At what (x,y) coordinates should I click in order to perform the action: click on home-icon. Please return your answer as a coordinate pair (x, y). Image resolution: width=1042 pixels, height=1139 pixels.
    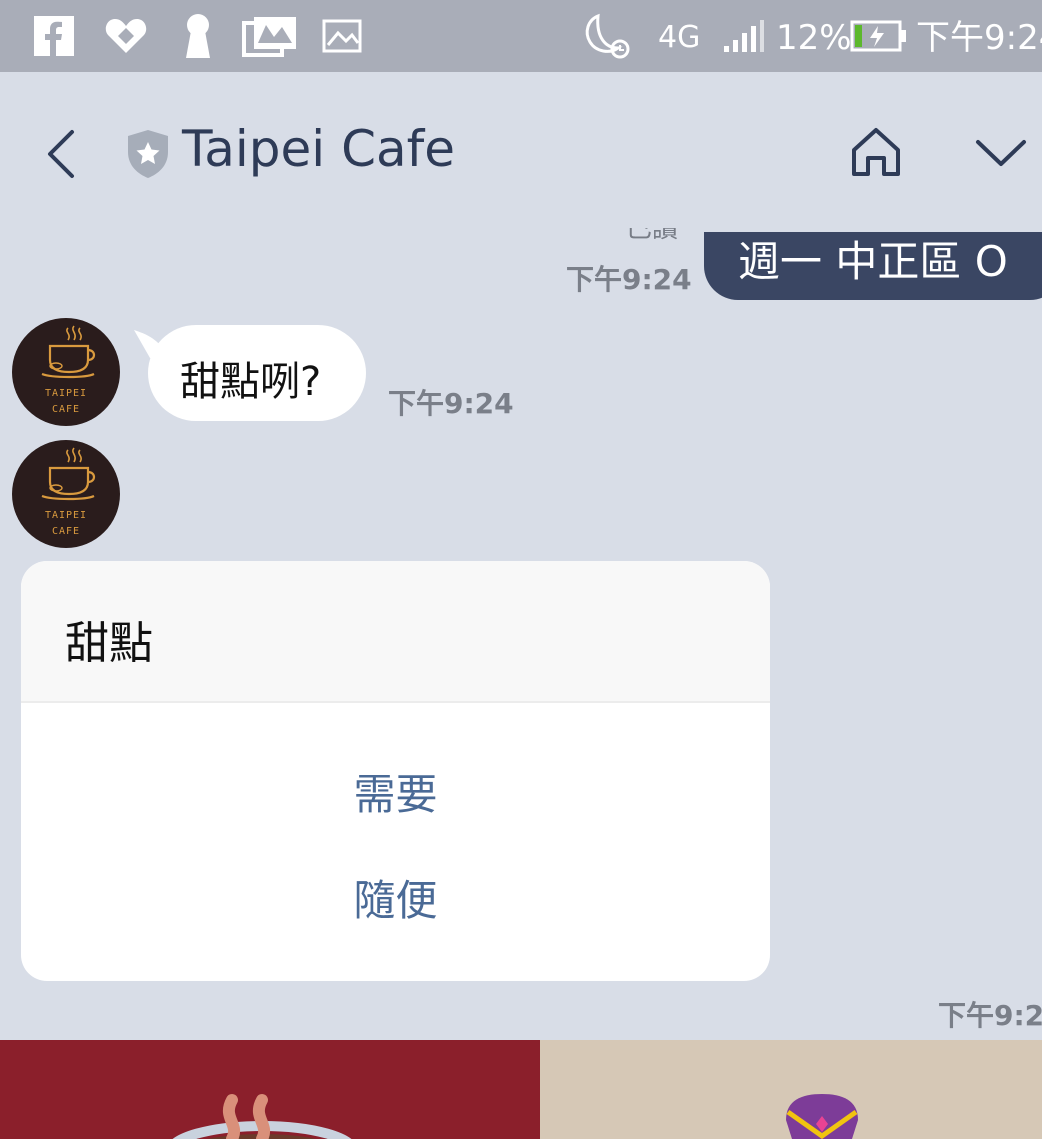
    Looking at the image, I should click on (876, 152).